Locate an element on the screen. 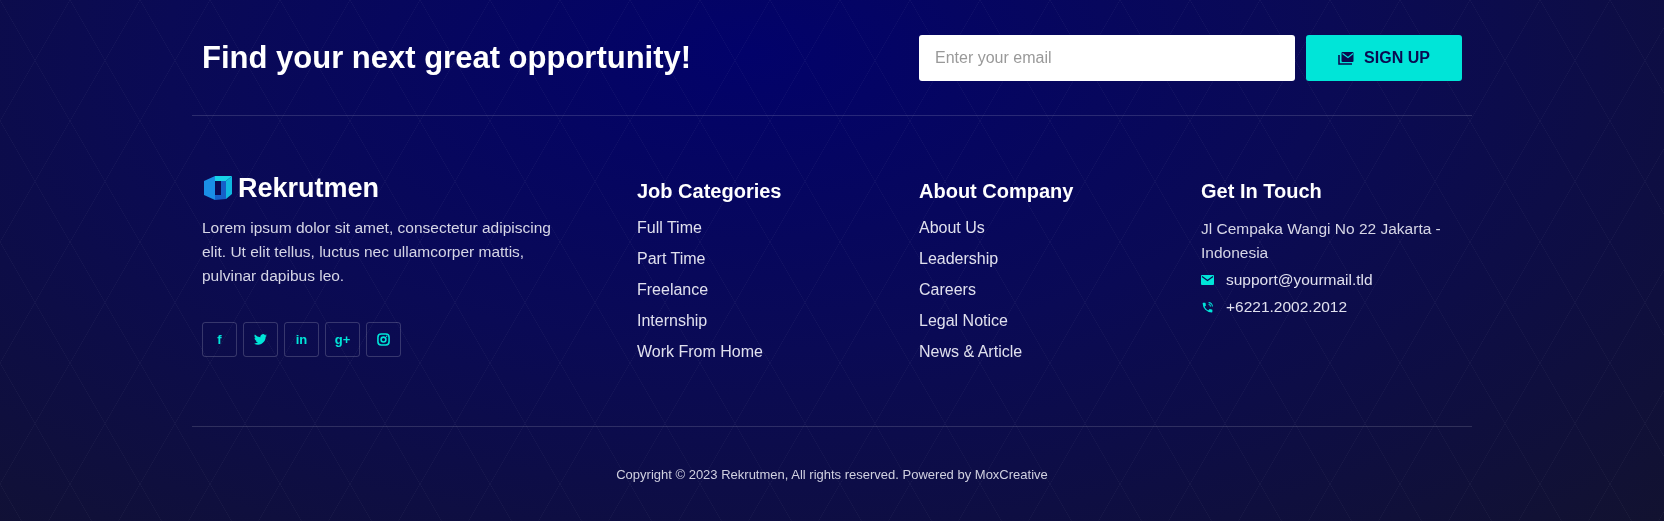 This screenshot has height=521, width=1664. footer-link: News & Article is located at coordinates (1060, 351).